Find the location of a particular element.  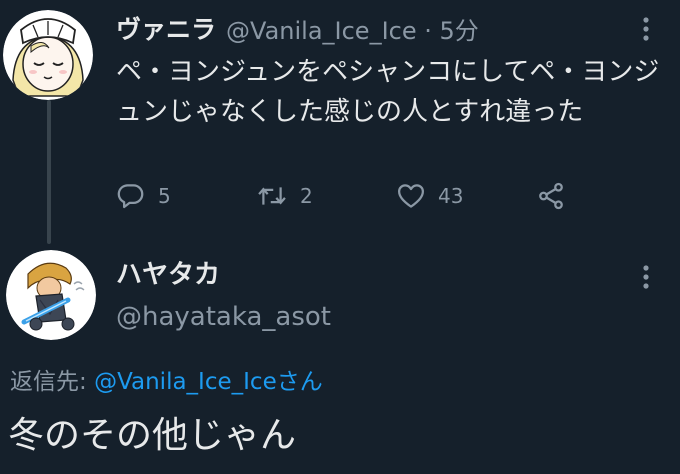

reply-button: 5 is located at coordinates (143, 196).